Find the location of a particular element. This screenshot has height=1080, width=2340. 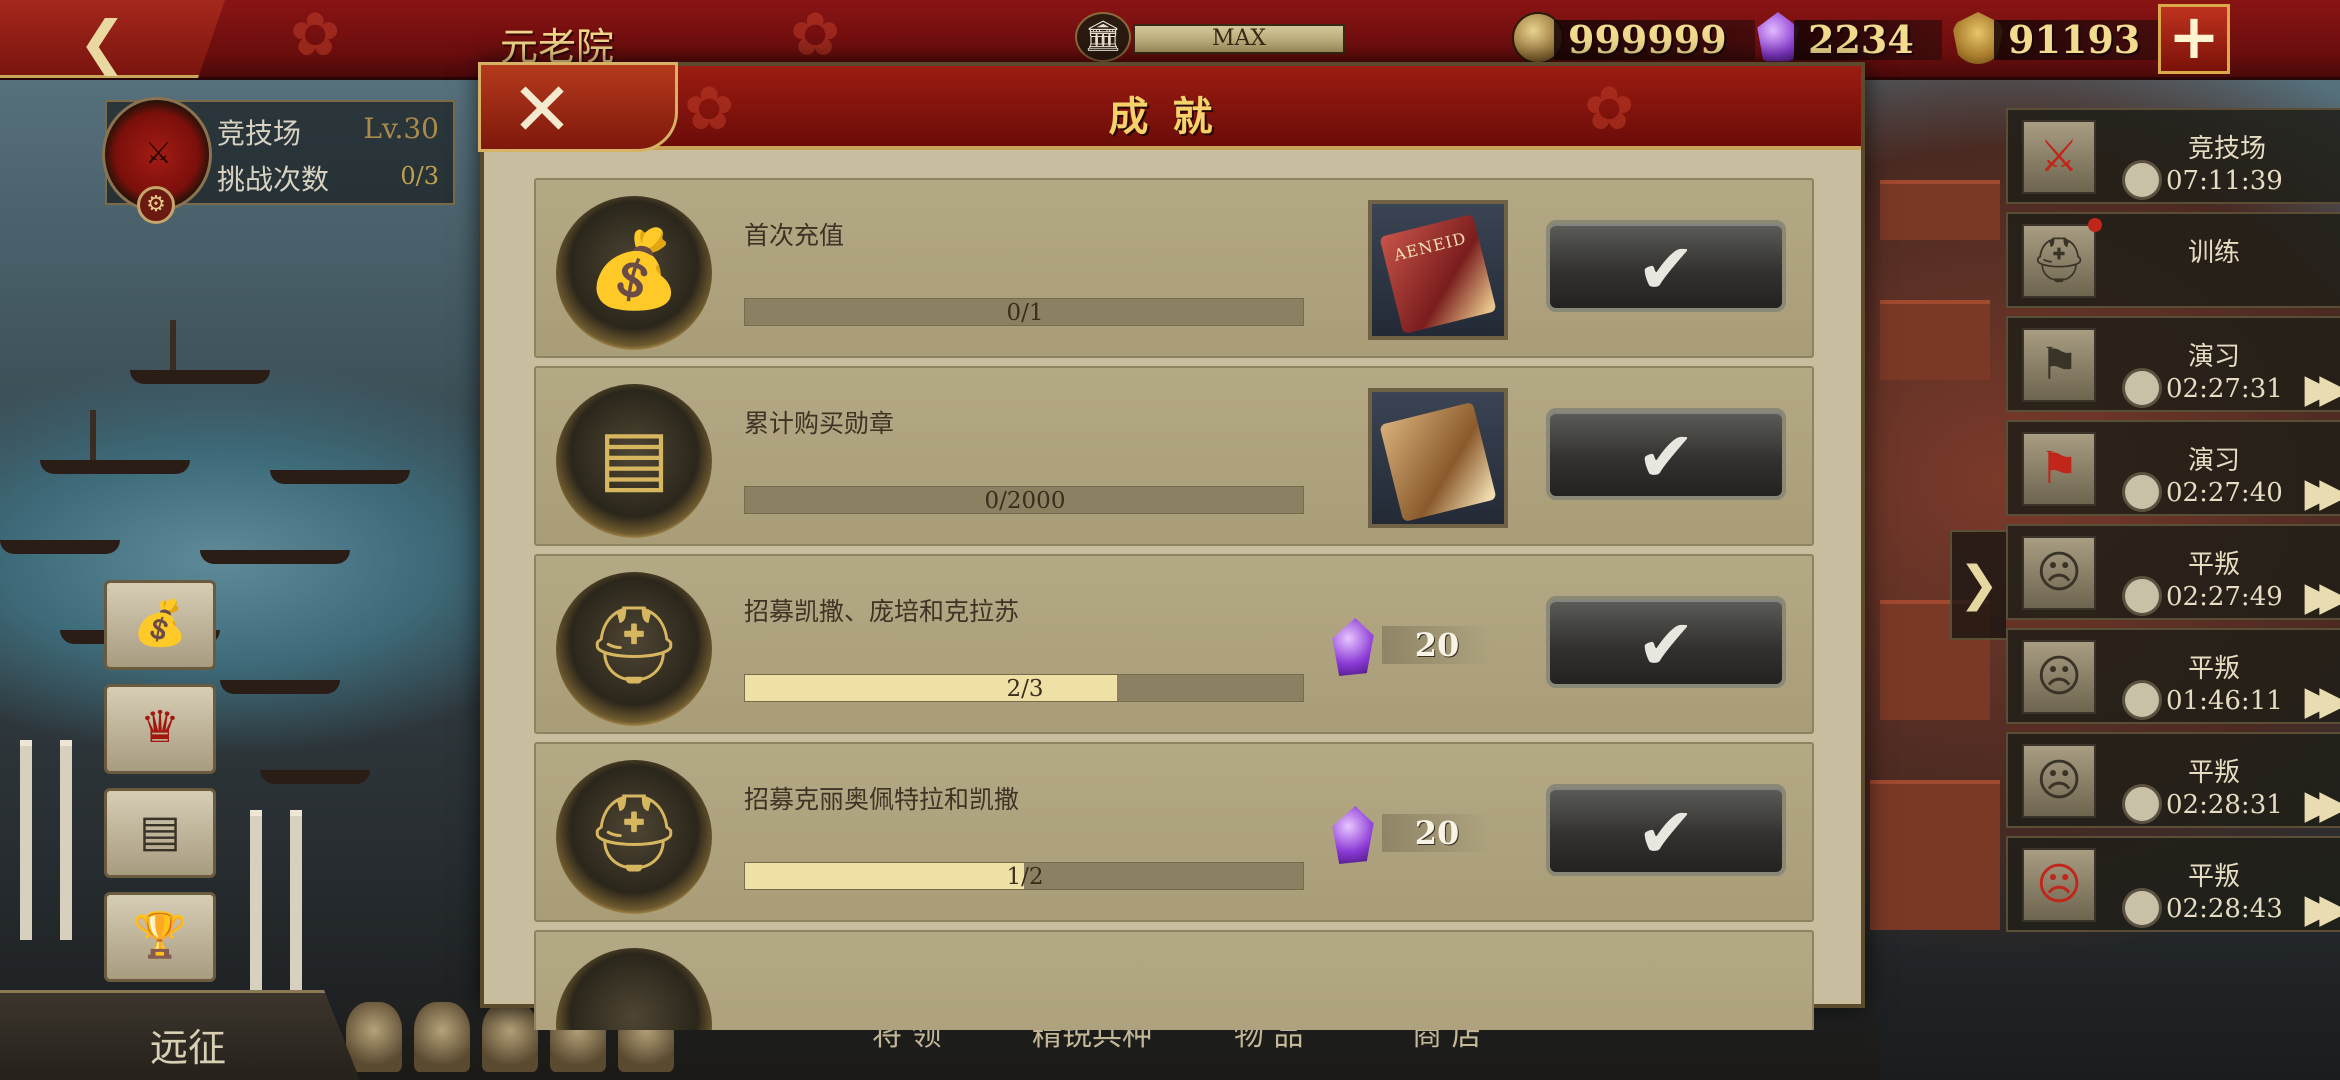

add-resource-button: + is located at coordinates (2194, 39).